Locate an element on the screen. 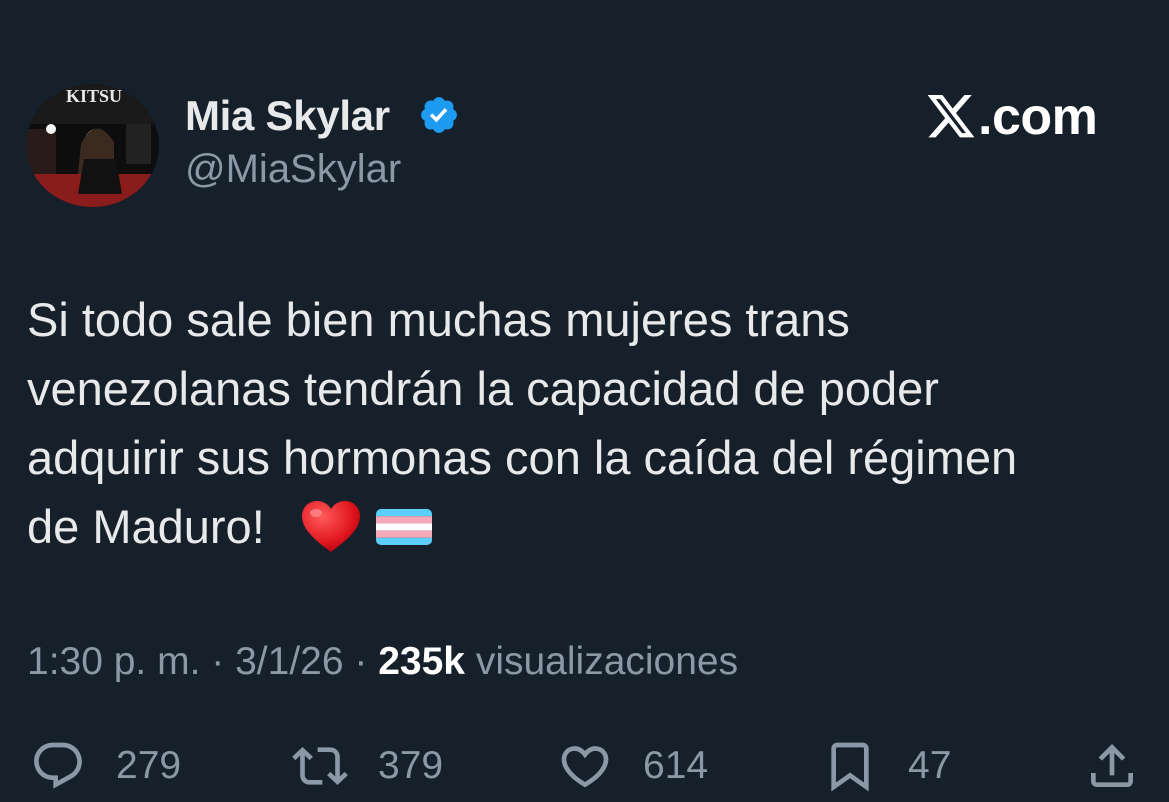 The width and height of the screenshot is (1169, 802). brand-domain-text: .com is located at coordinates (1038, 117).